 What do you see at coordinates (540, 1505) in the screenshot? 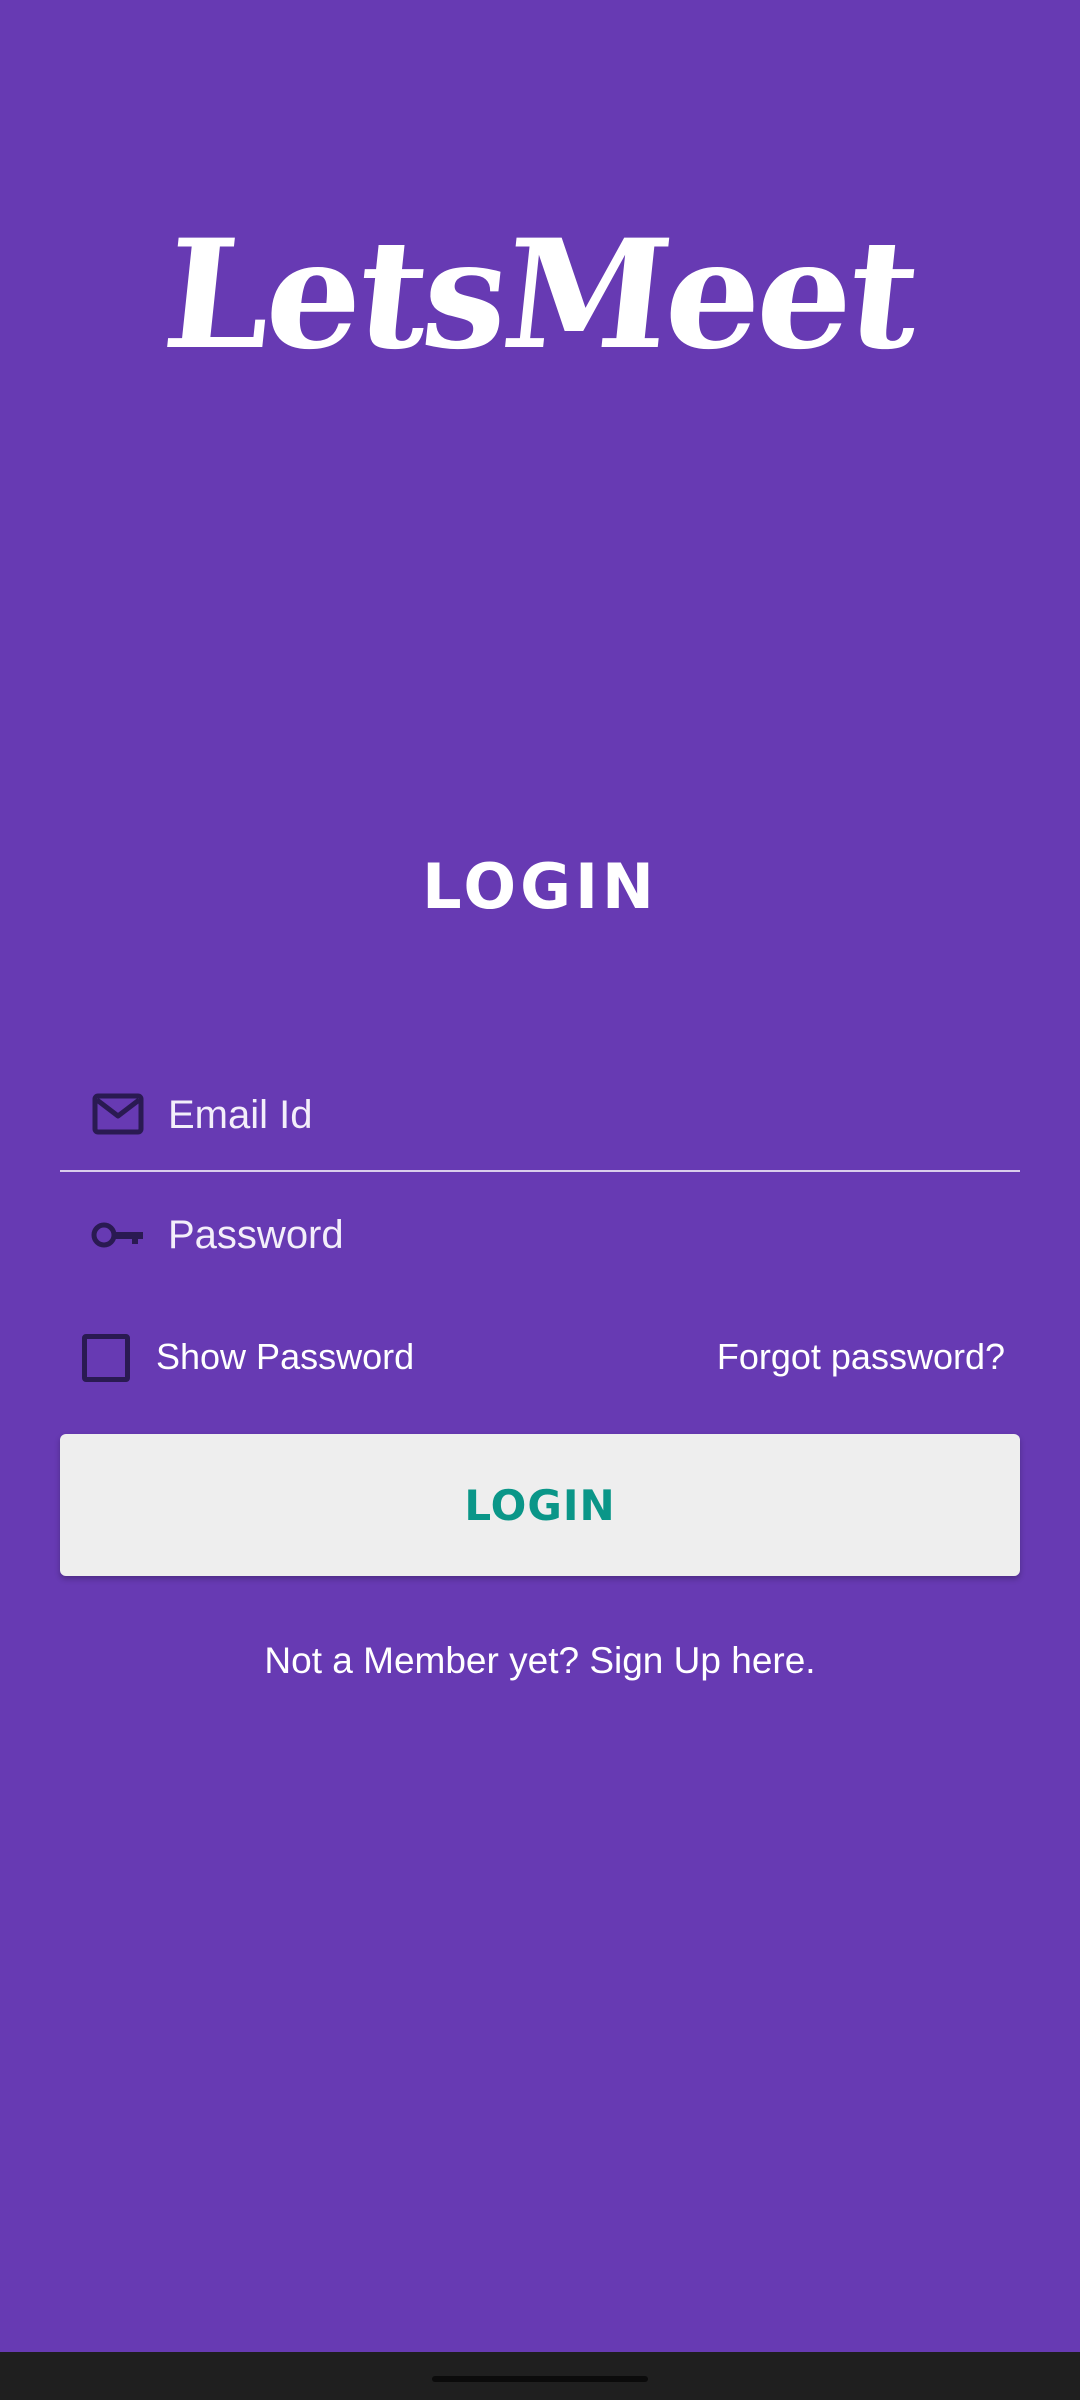
I see `login-button: LOGIN` at bounding box center [540, 1505].